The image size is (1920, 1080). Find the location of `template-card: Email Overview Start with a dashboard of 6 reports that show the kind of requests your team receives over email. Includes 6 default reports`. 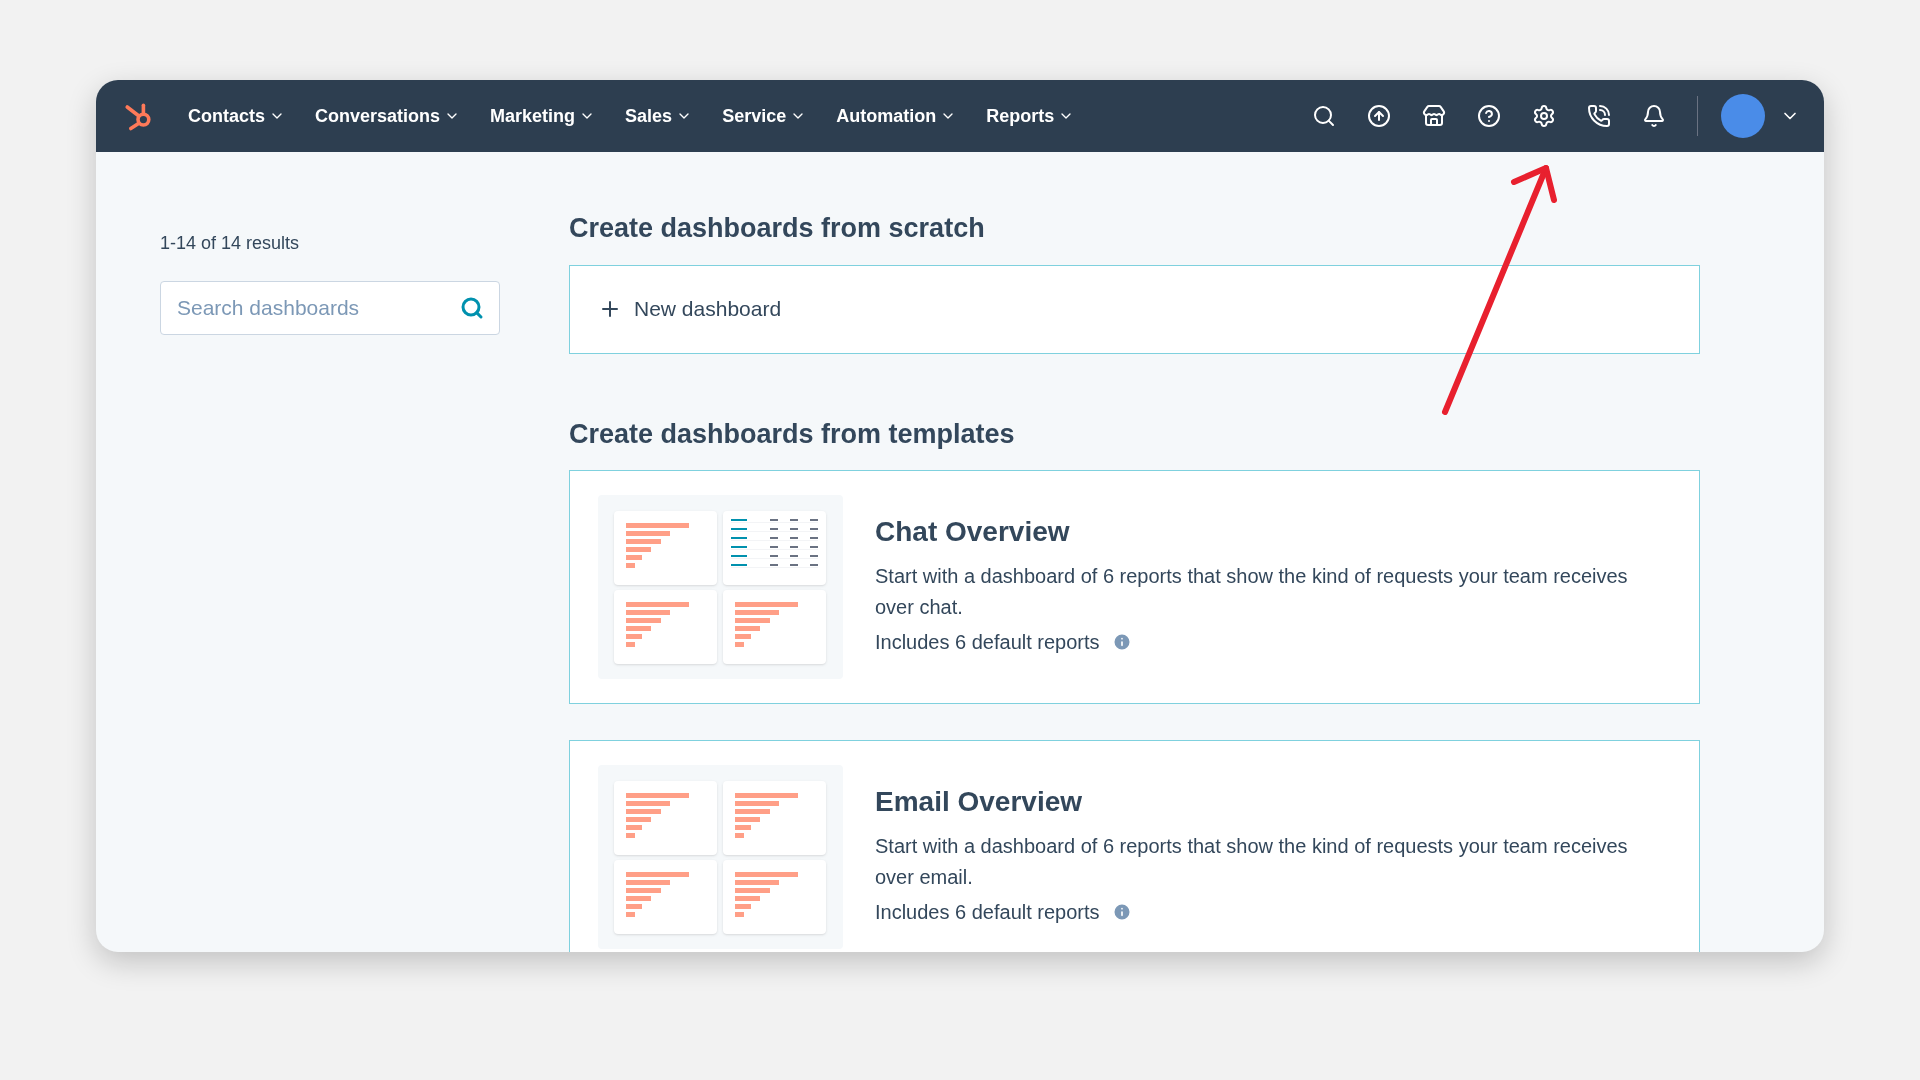

template-card: Email Overview Start with a dashboard of 6 reports that show the kind of requests your team receives over email. Includes 6 default reports is located at coordinates (1134, 846).